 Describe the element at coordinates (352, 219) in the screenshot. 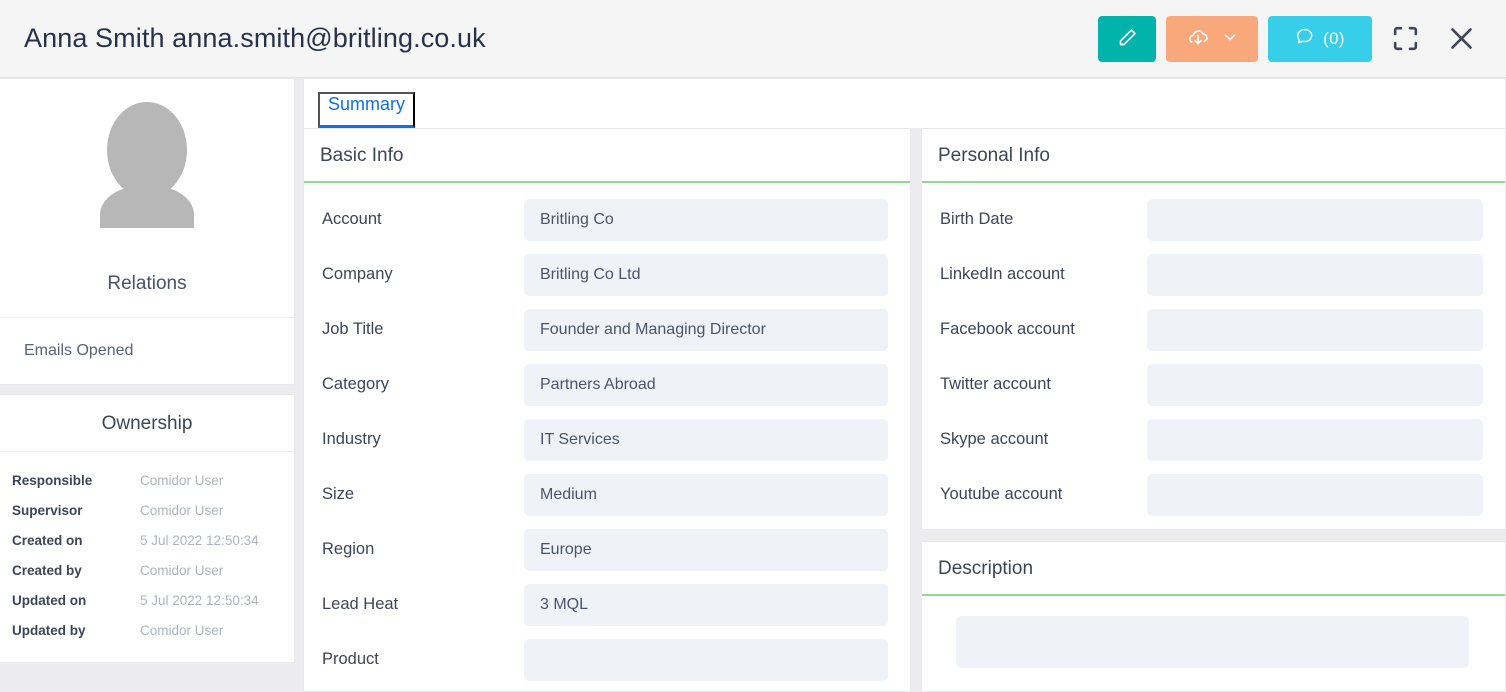

I see `field-label: Account` at that location.